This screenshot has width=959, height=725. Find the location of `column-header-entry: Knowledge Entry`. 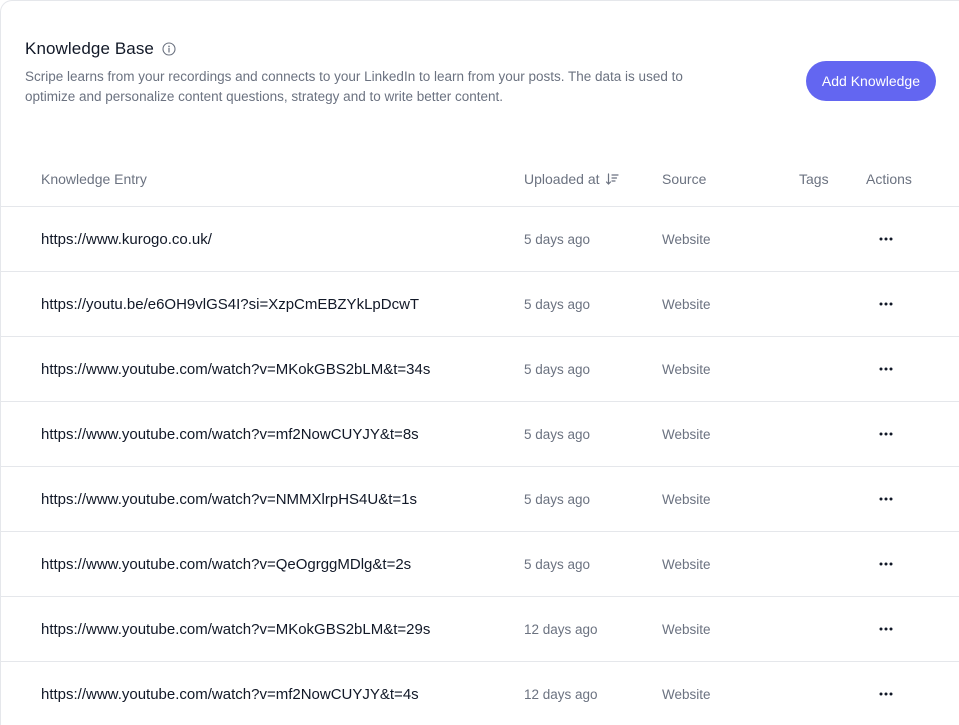

column-header-entry: Knowledge Entry is located at coordinates (94, 179).